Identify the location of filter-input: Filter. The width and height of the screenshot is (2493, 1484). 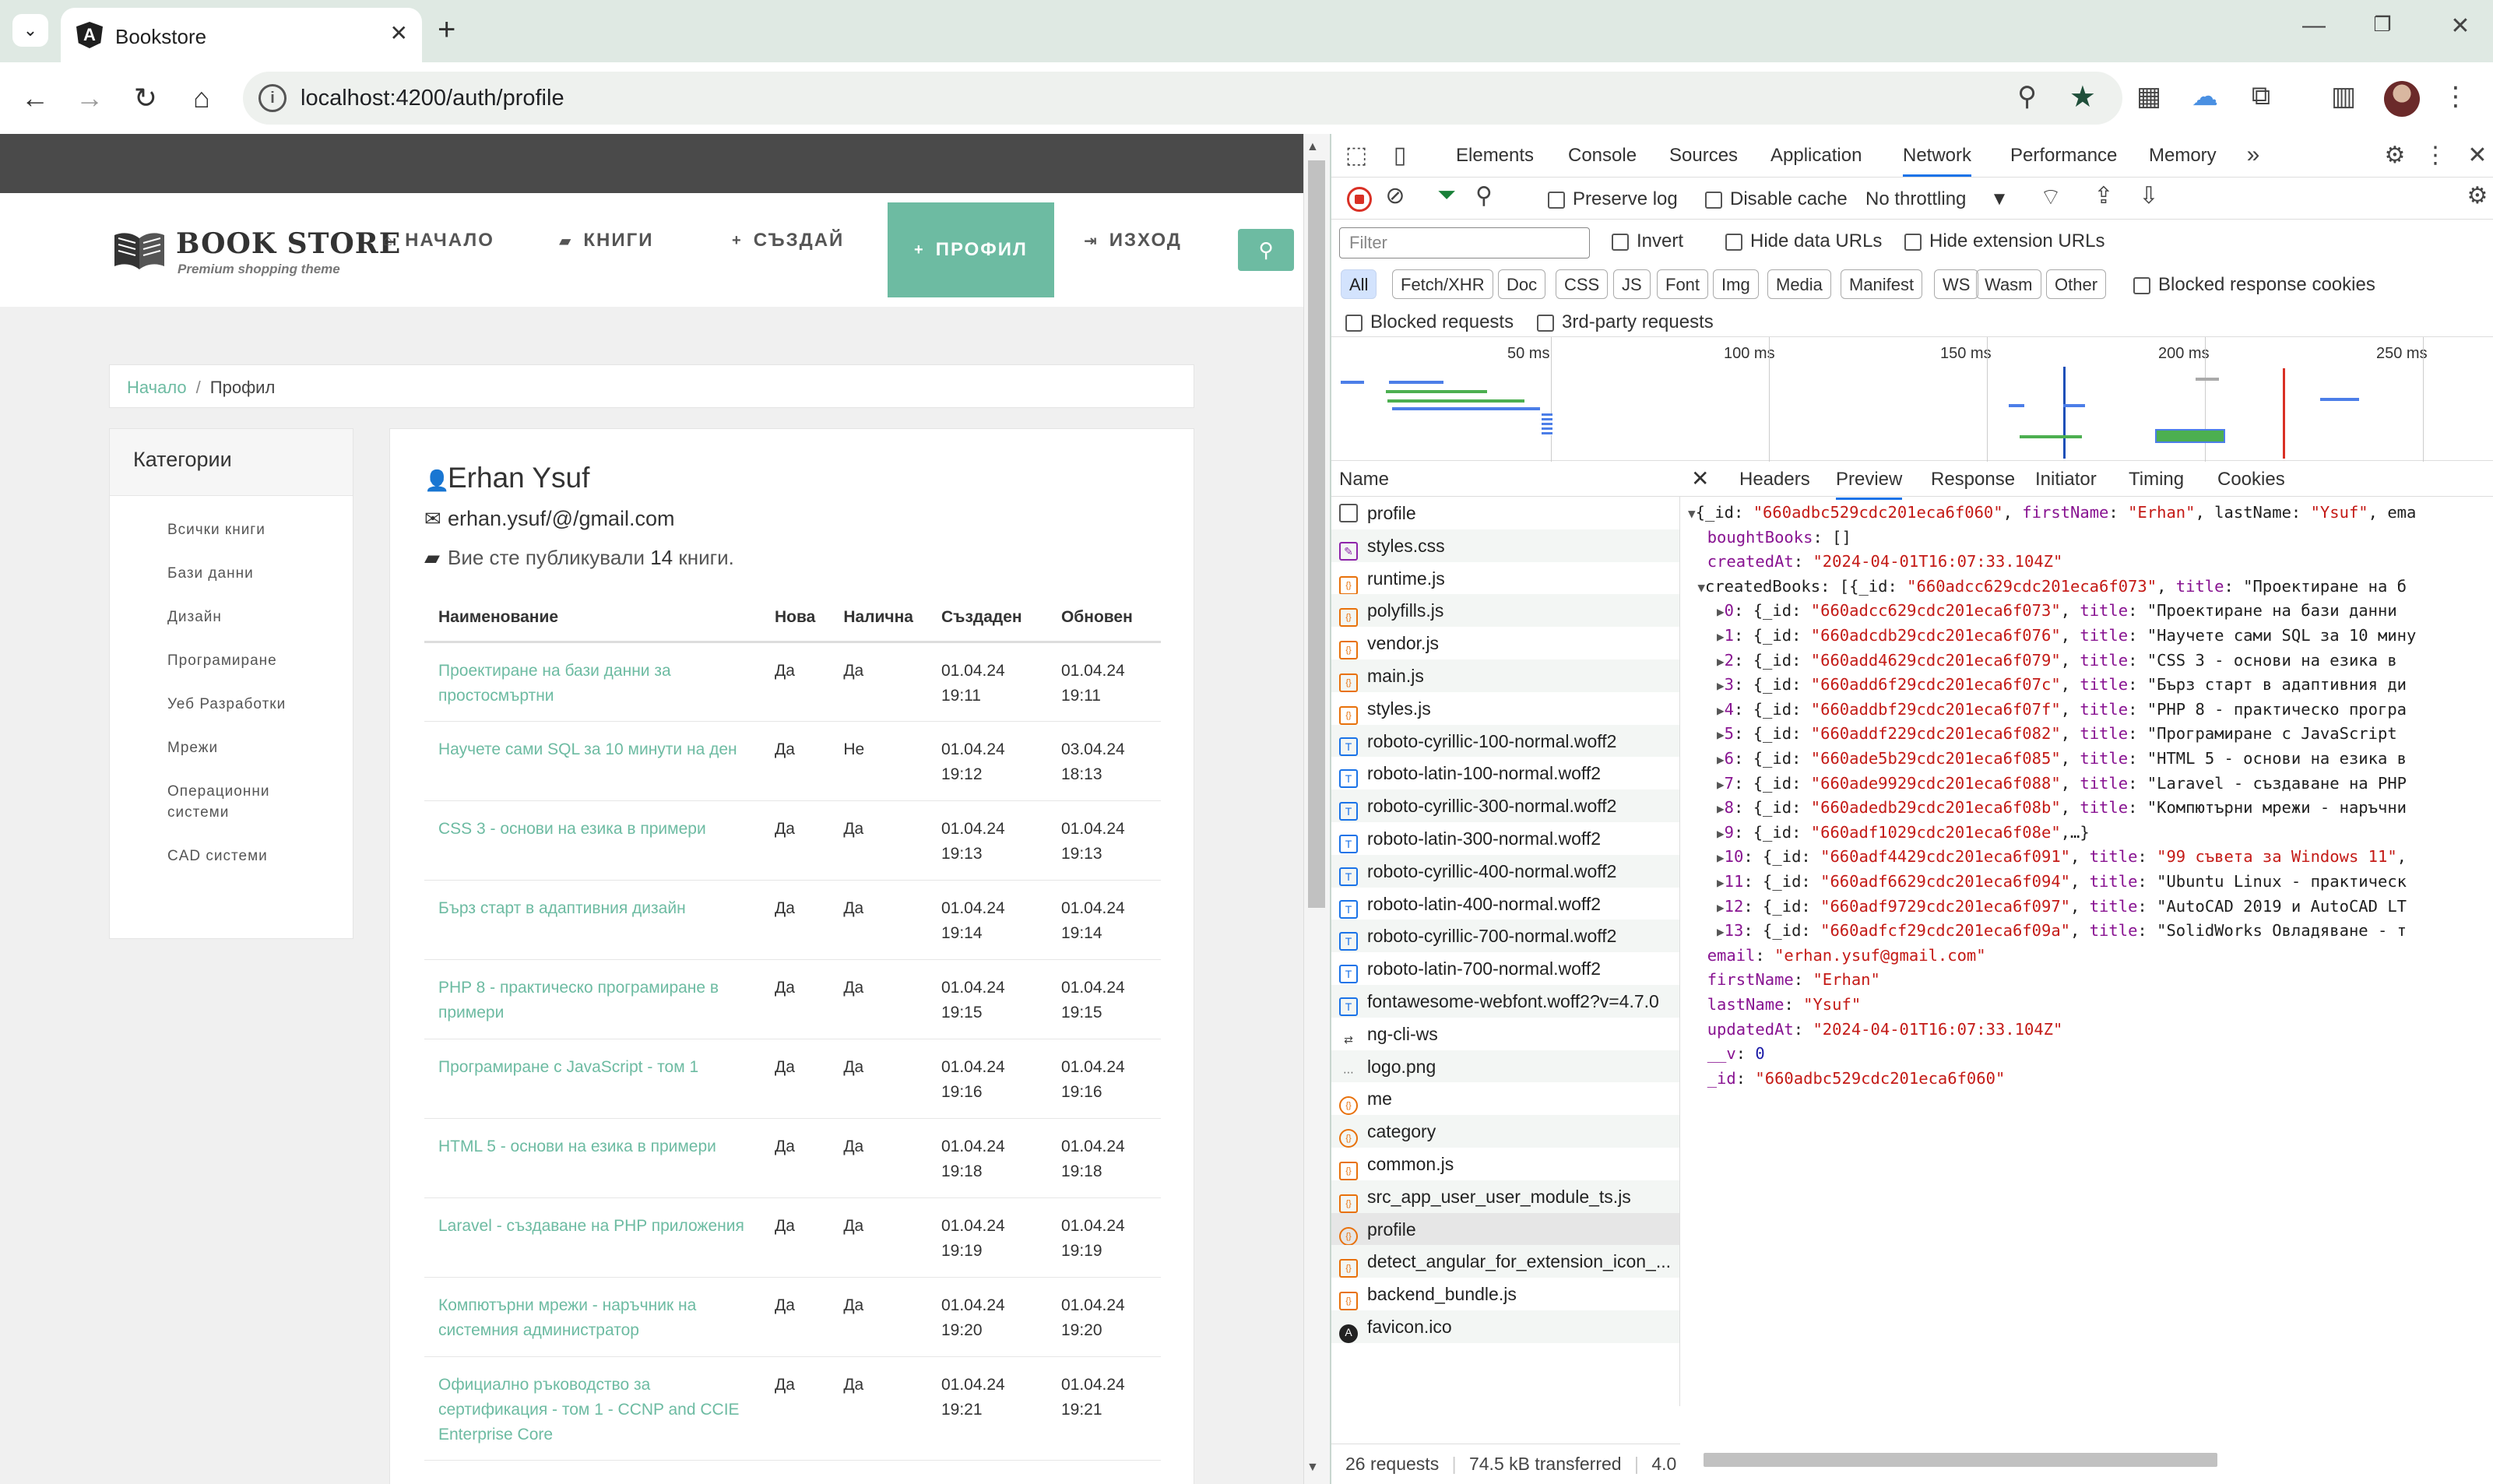
(1464, 242).